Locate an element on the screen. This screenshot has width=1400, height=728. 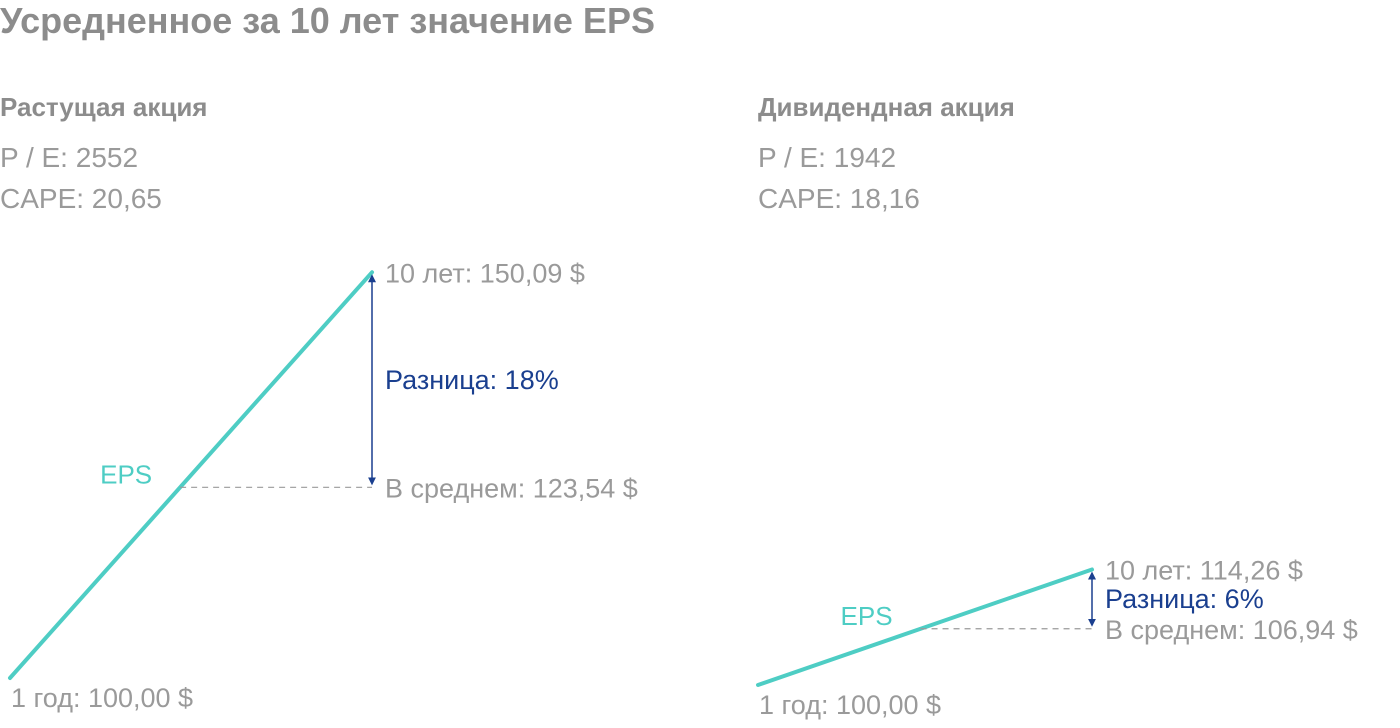
end-value-label: 10 лет: 114,26 $ is located at coordinates (1204, 570).